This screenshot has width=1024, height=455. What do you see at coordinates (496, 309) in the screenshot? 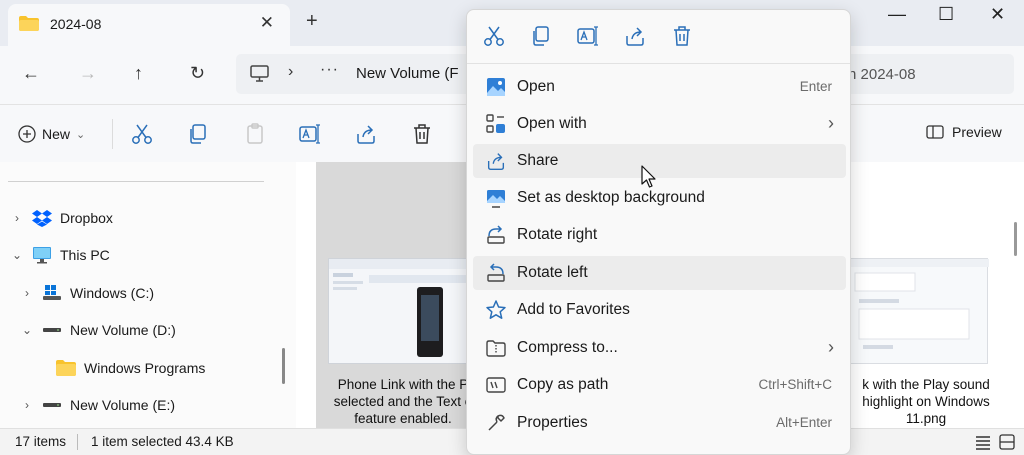
I see `star-icon` at bounding box center [496, 309].